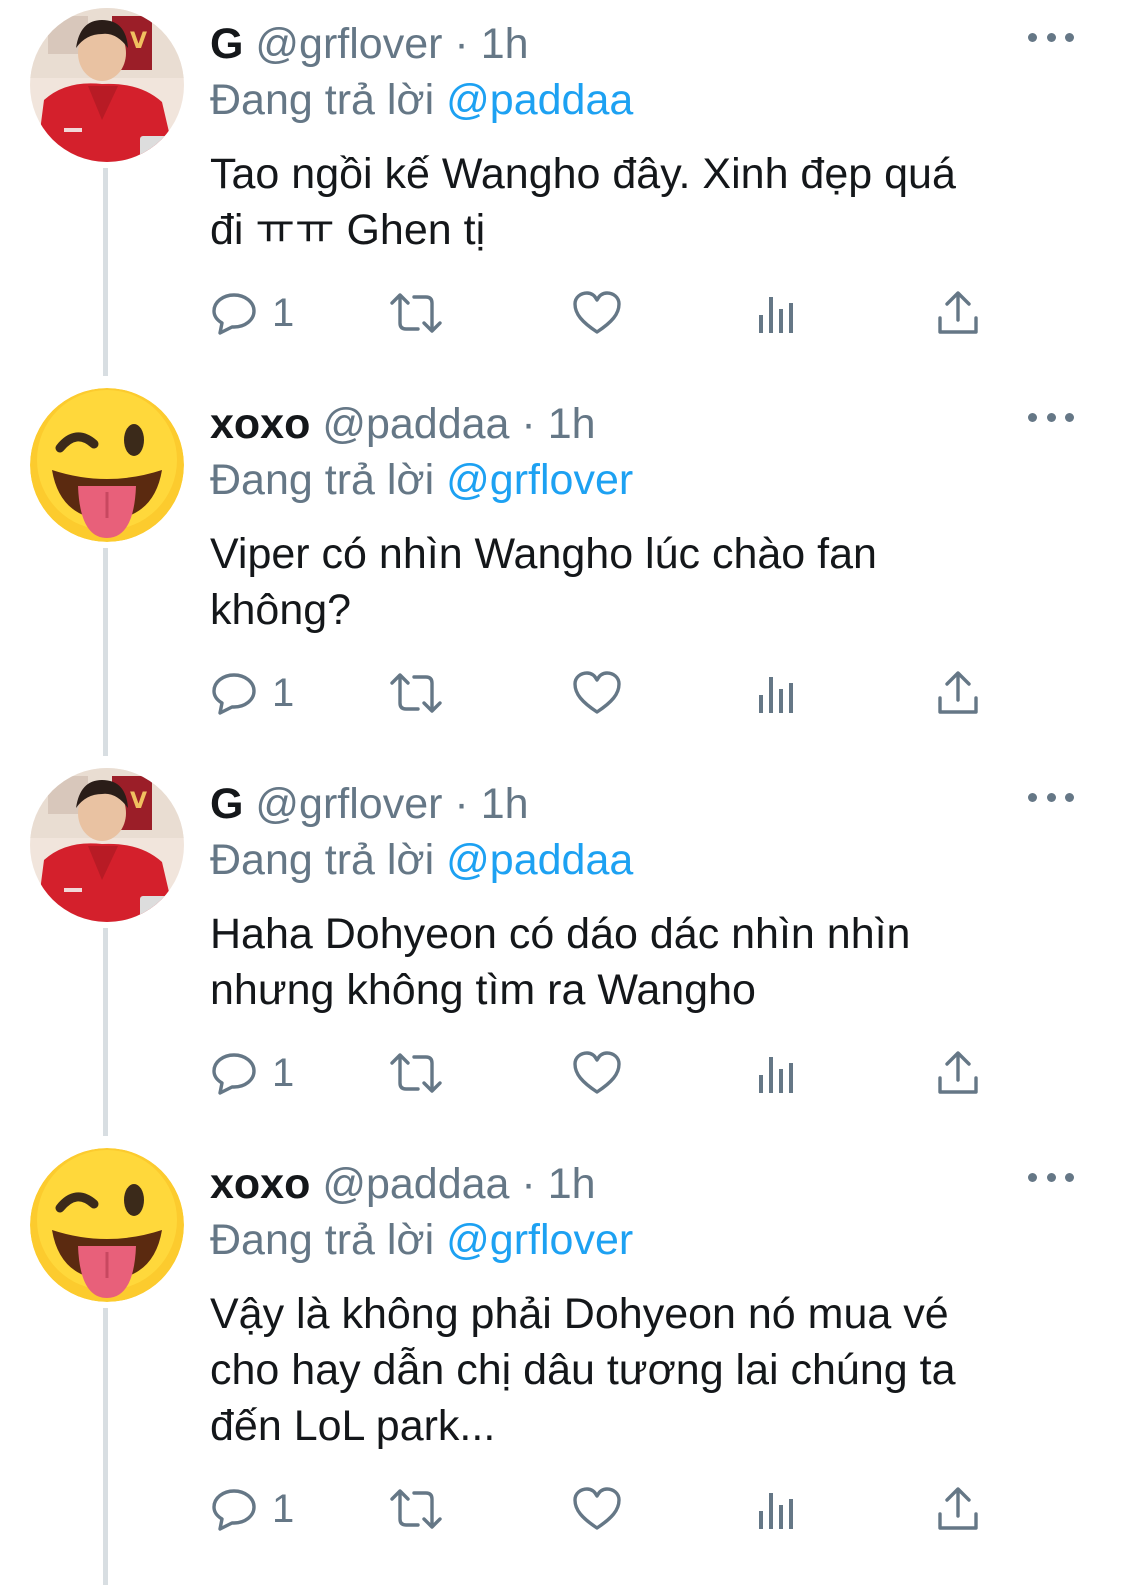 Image resolution: width=1125 pixels, height=1585 pixels. What do you see at coordinates (543, 554) in the screenshot?
I see `tweet-text-line: Viper có nhìn Wangho lúc chào fan` at bounding box center [543, 554].